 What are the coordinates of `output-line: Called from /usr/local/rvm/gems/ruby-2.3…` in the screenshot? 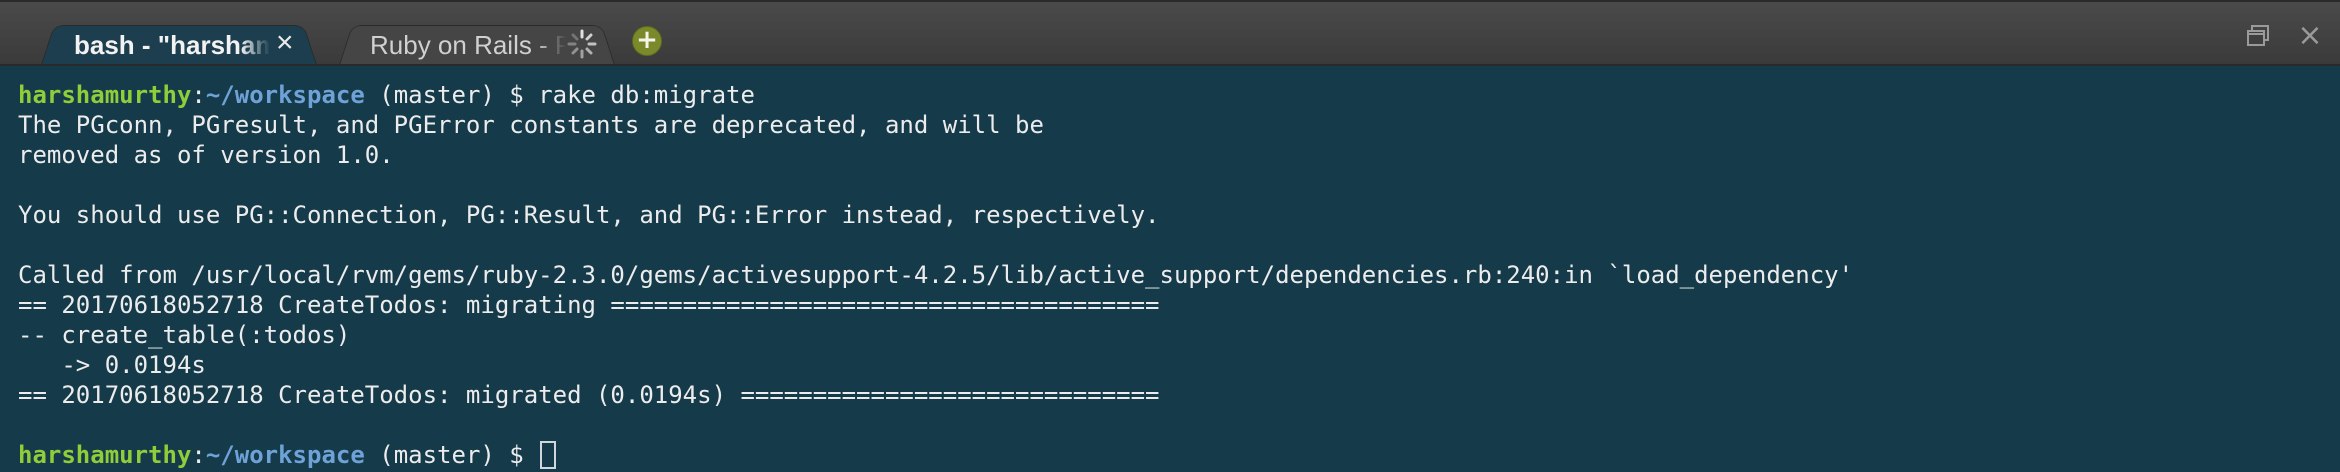 It's located at (936, 275).